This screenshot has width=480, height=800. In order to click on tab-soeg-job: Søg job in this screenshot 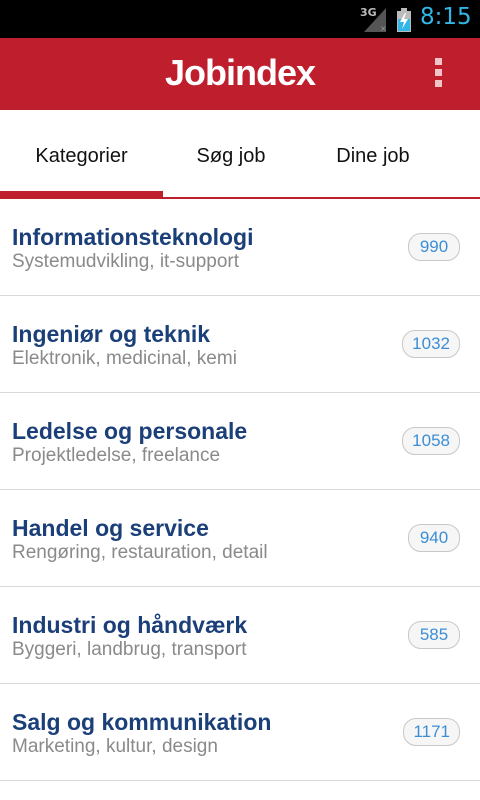, I will do `click(231, 153)`.